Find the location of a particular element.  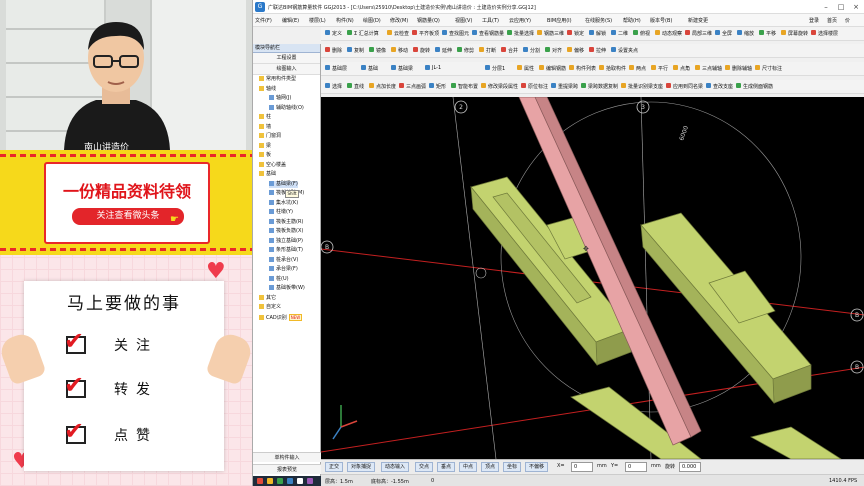

tree-item: 条形基础(T) is located at coordinates (286, 250).